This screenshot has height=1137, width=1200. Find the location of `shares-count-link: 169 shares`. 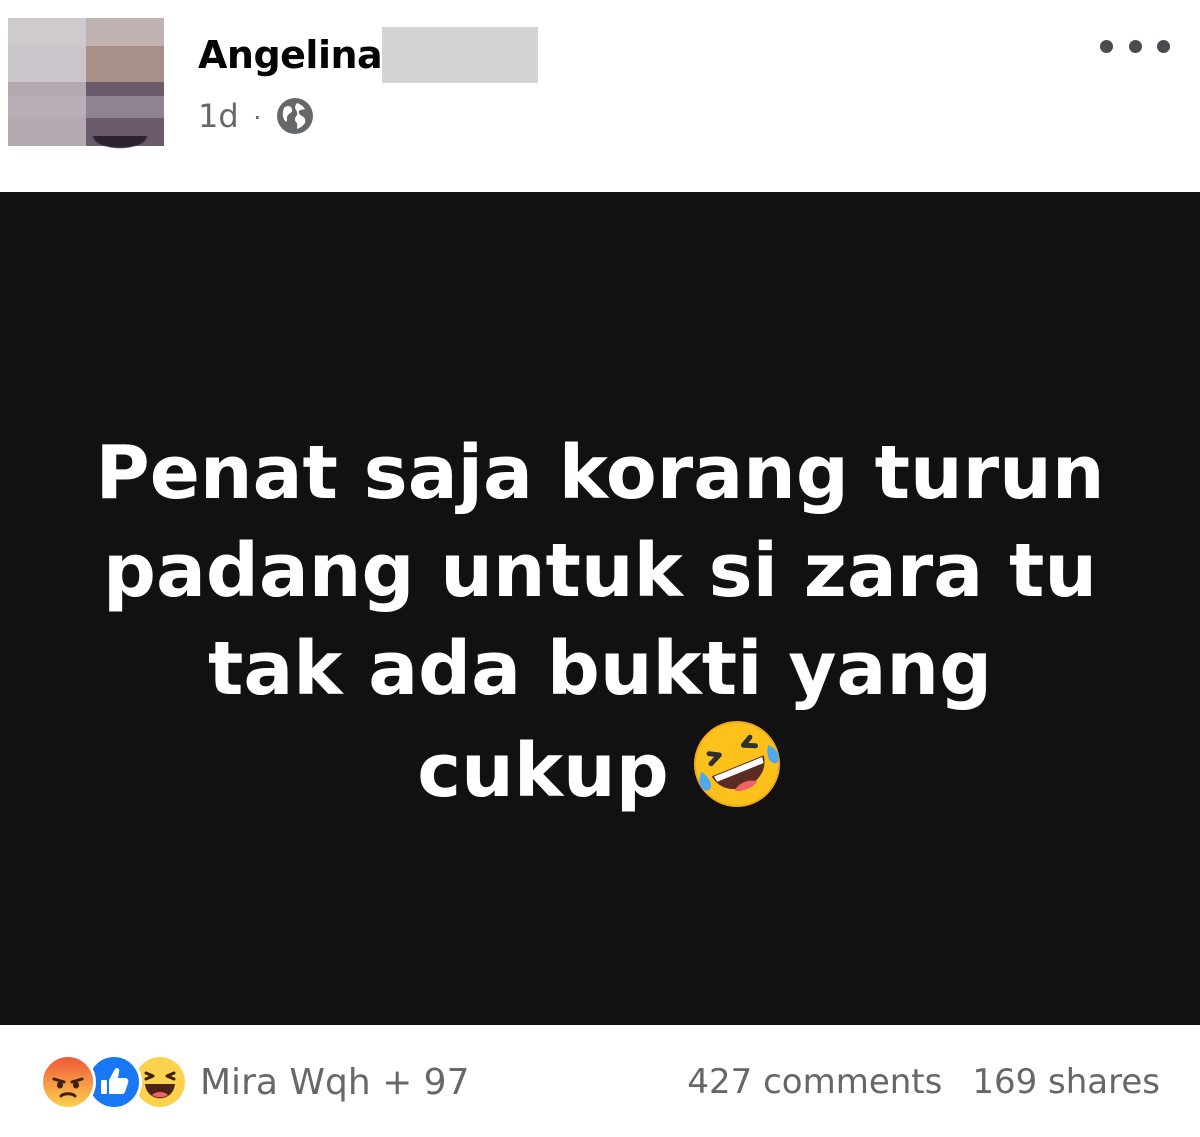

shares-count-link: 169 shares is located at coordinates (1066, 1082).